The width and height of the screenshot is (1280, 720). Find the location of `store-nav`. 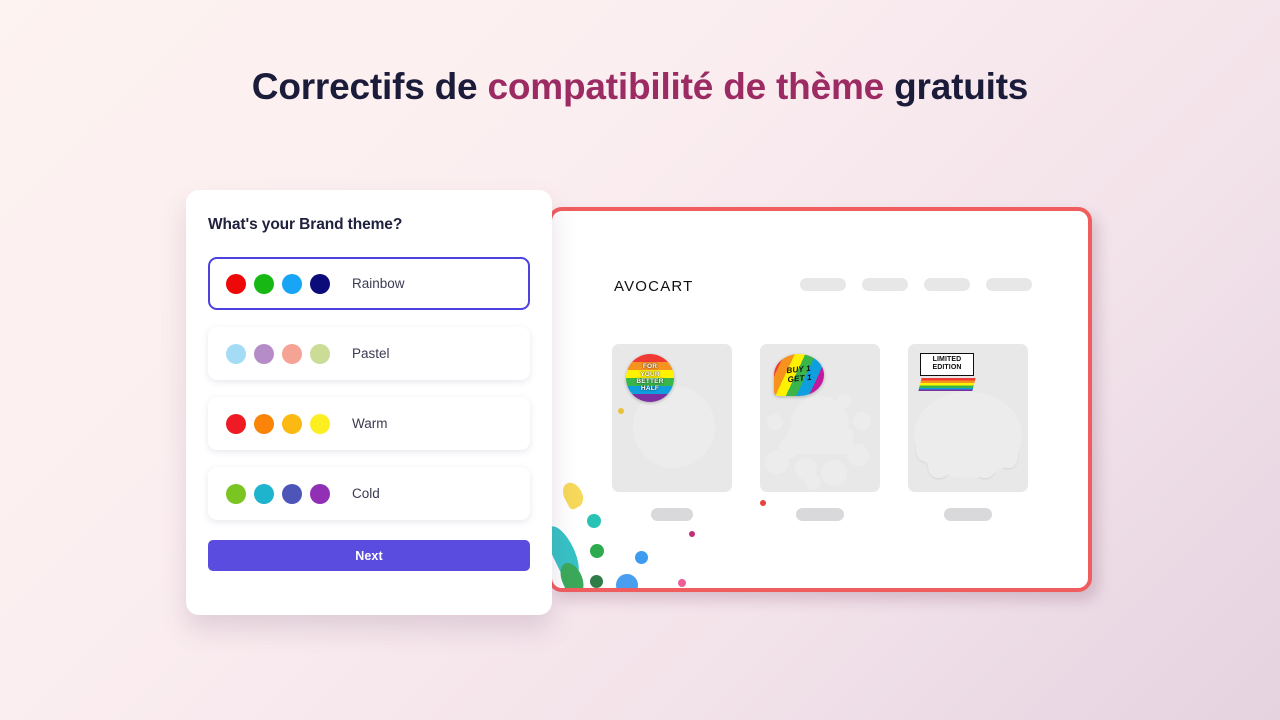

store-nav is located at coordinates (916, 284).